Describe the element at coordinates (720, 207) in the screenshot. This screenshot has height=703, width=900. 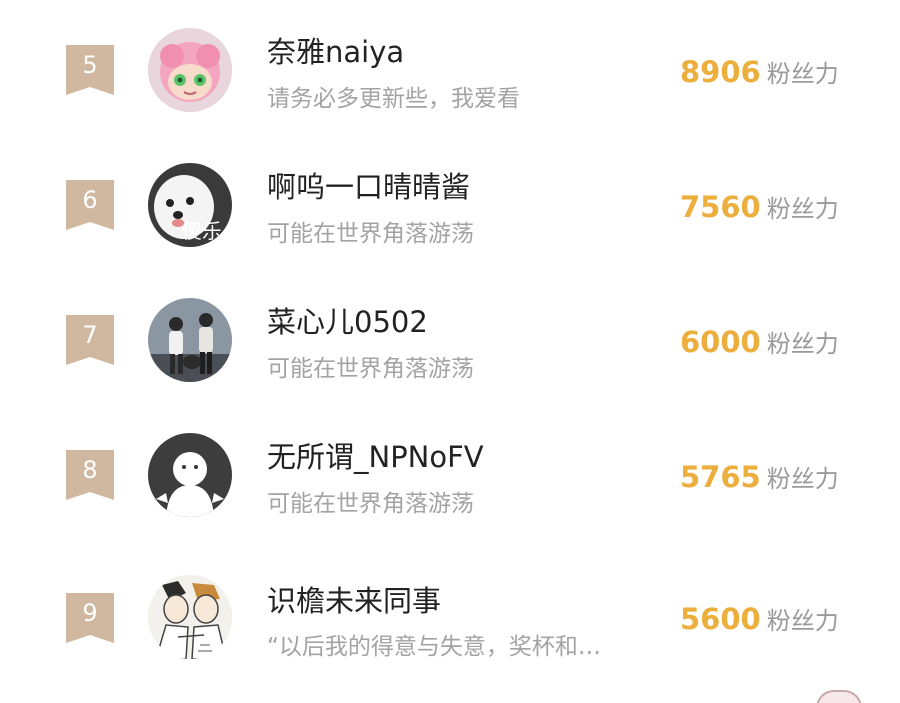
I see `fans-power-value: 7560` at that location.